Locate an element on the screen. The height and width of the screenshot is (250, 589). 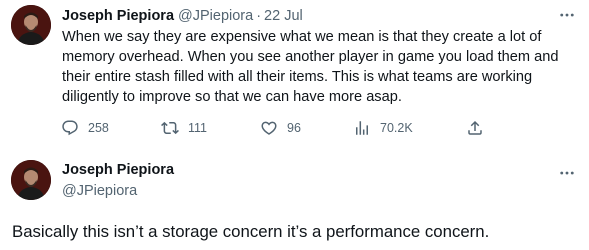
reply-button: 258 is located at coordinates (85, 128).